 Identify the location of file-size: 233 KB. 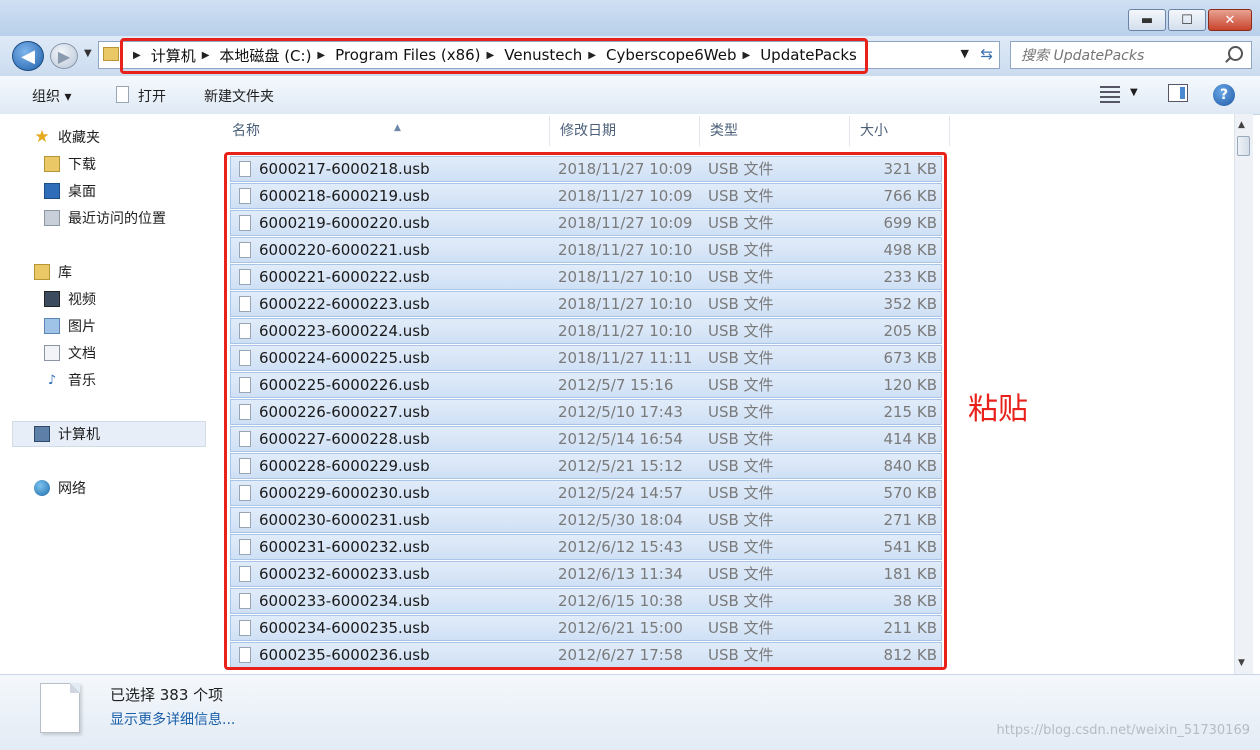
(910, 277).